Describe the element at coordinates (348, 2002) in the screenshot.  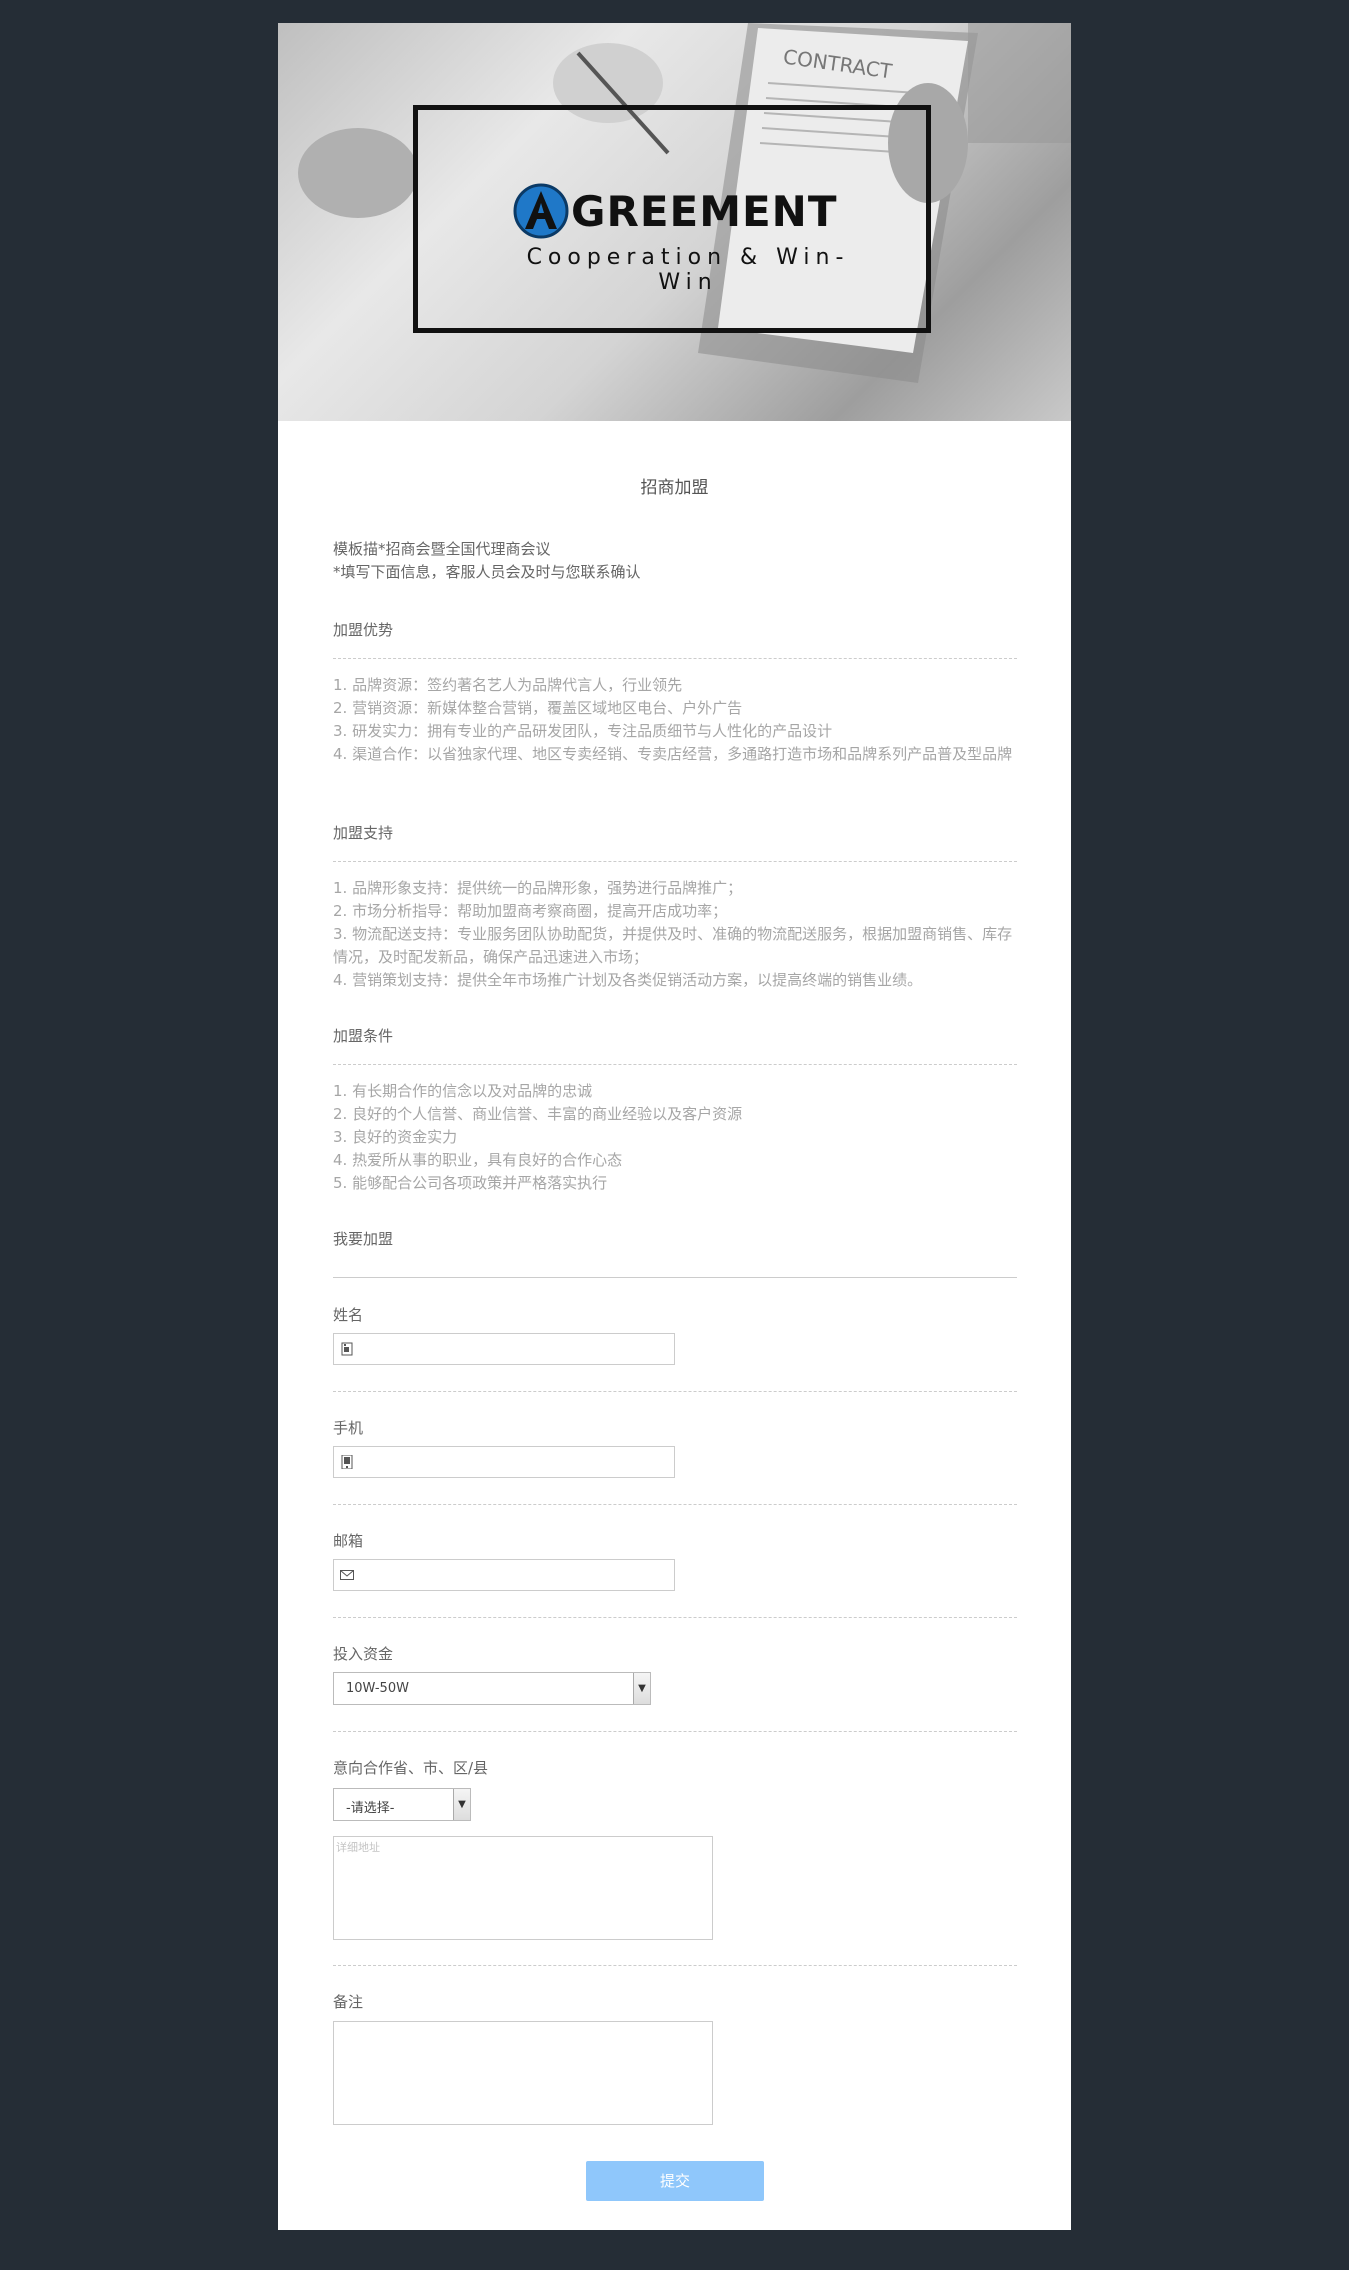
I see `remark-label: 备注` at that location.